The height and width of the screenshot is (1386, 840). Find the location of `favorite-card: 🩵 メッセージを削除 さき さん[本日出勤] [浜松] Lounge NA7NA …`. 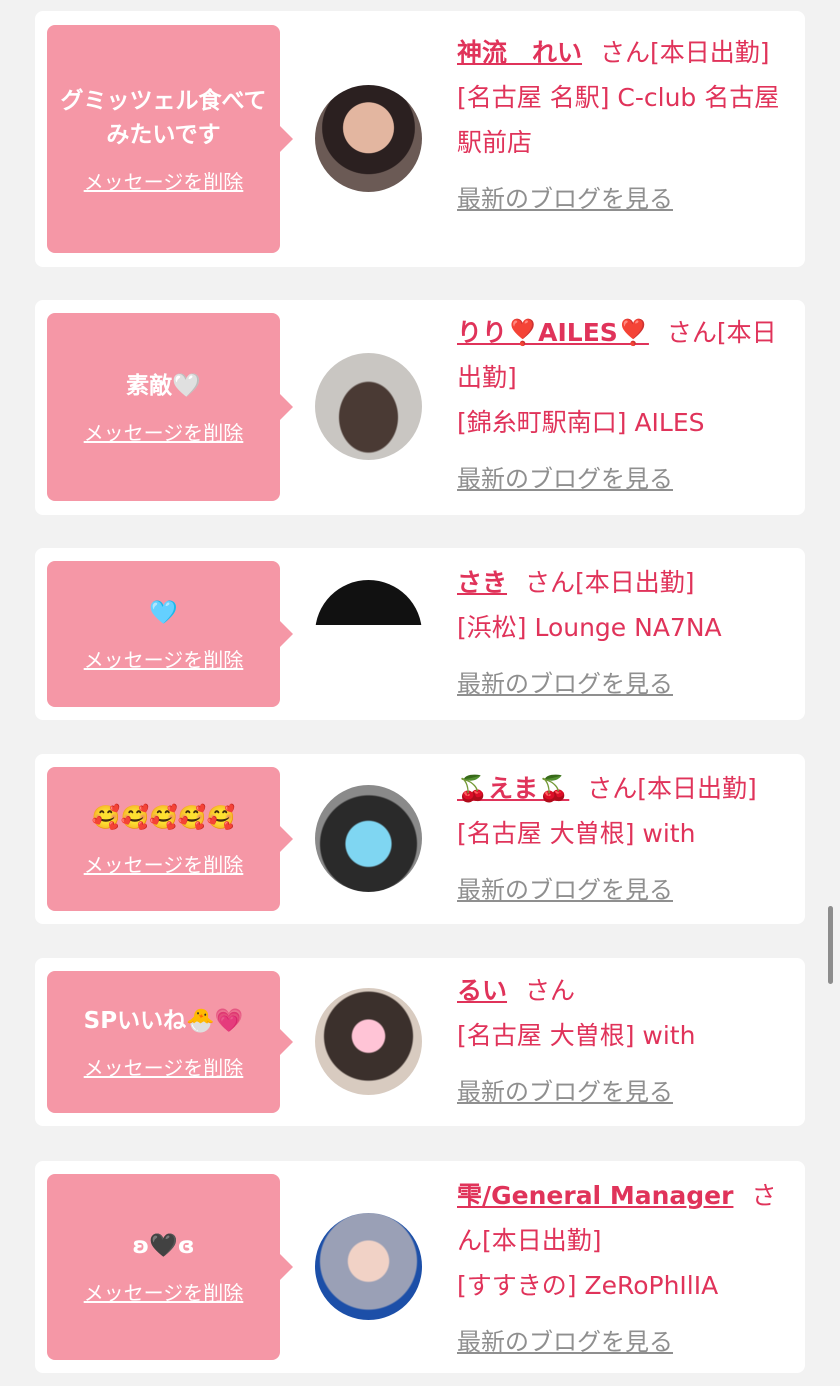

favorite-card: 🩵 メッセージを削除 さき さん[本日出勤] [浜松] Lounge NA7NA … is located at coordinates (420, 634).